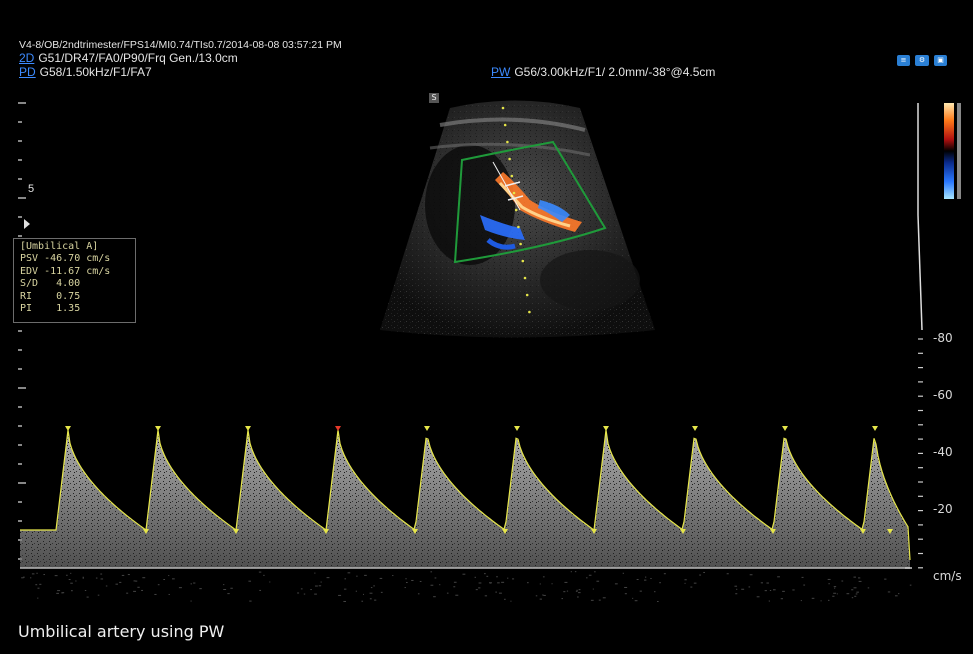 The width and height of the screenshot is (973, 654). I want to click on measurement-row-ri: RI 0.75, so click(77, 297).